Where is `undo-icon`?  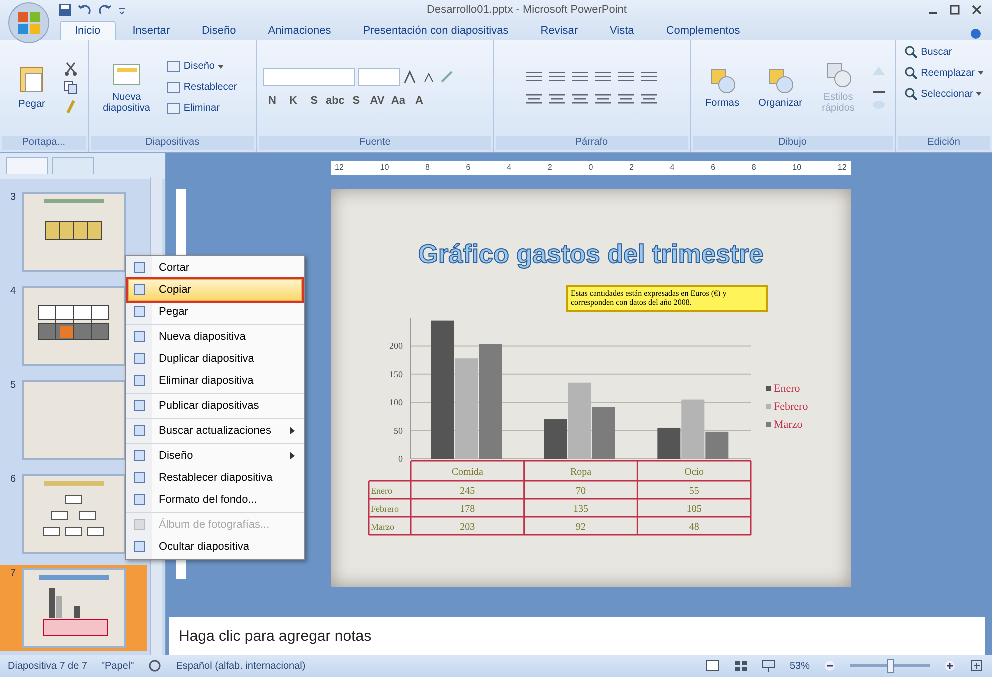
undo-icon is located at coordinates (85, 10).